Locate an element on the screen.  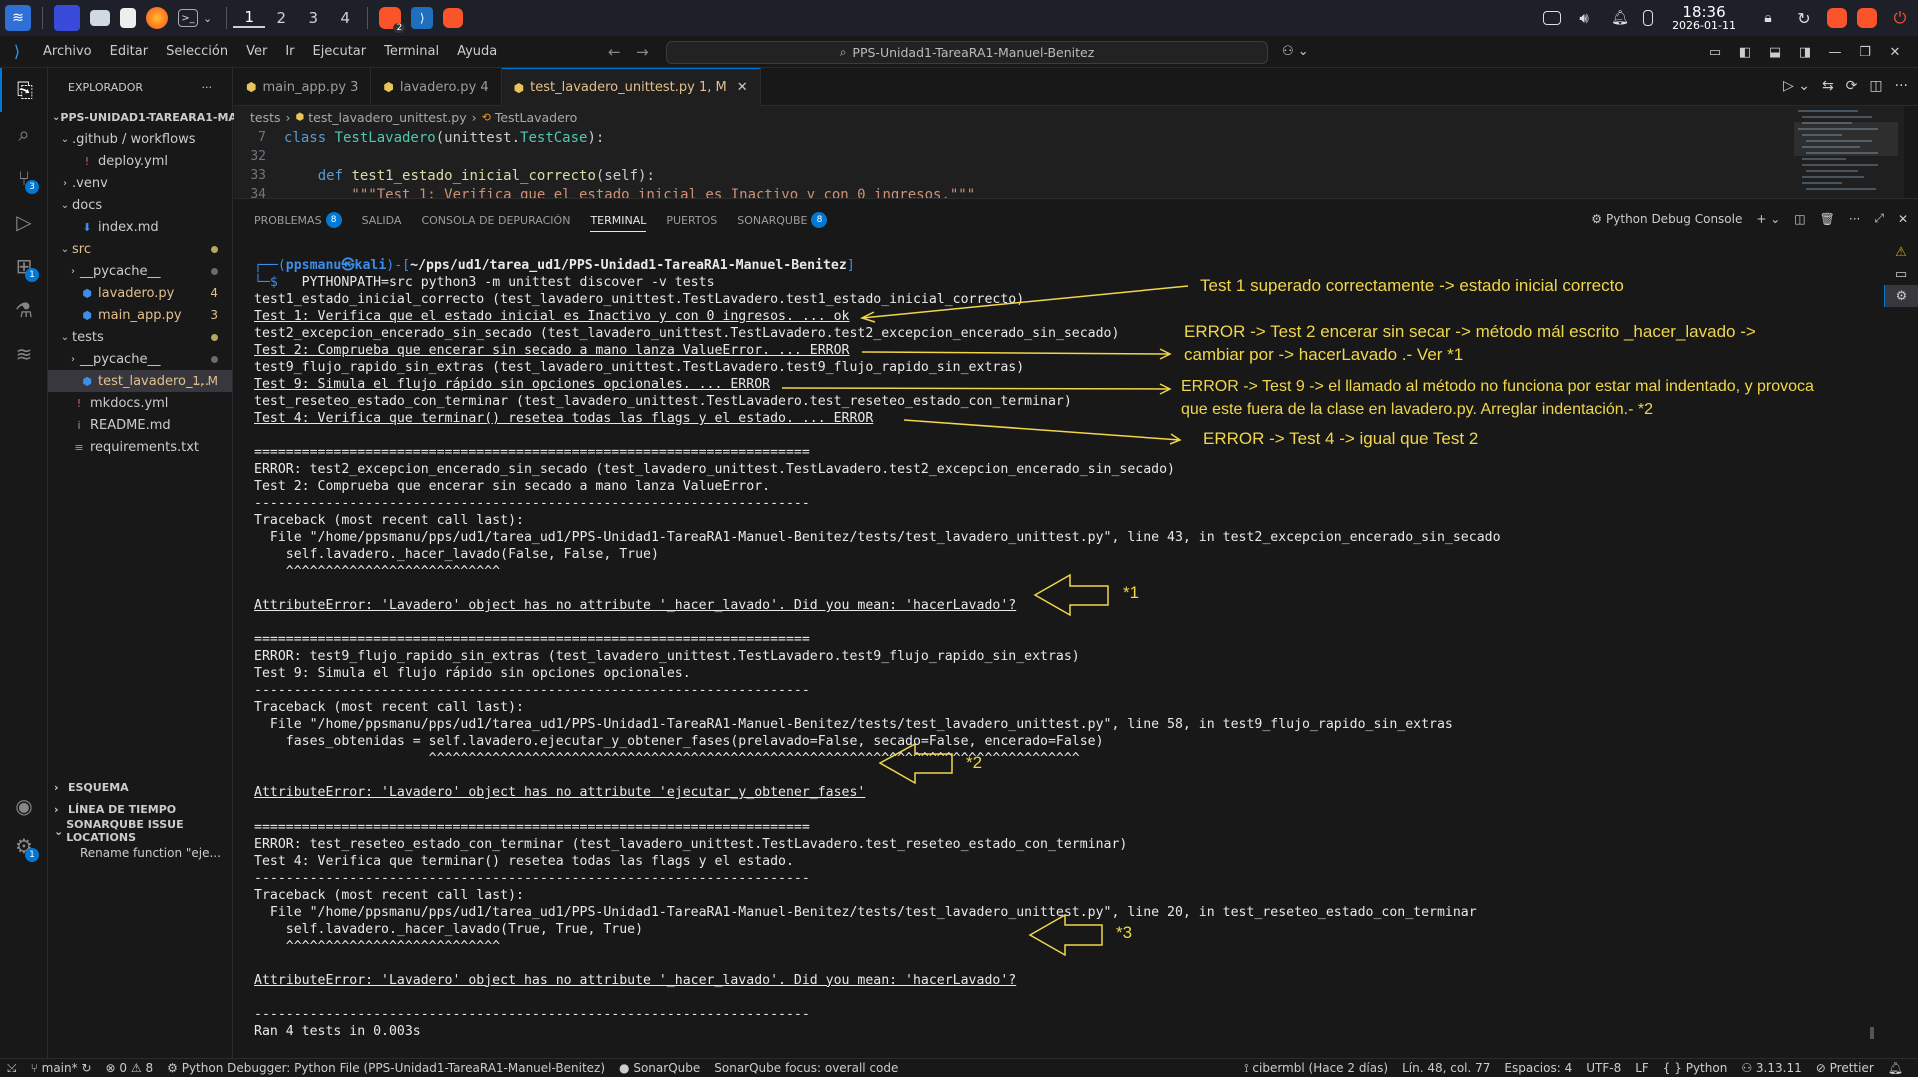
close-window-icon: ✕ is located at coordinates (1895, 52).